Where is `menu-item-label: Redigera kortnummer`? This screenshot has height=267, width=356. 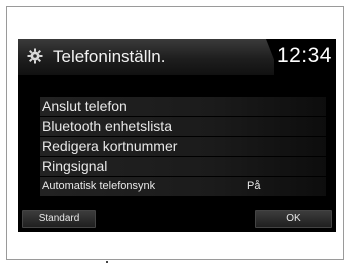 menu-item-label: Redigera kortnummer is located at coordinates (110, 146).